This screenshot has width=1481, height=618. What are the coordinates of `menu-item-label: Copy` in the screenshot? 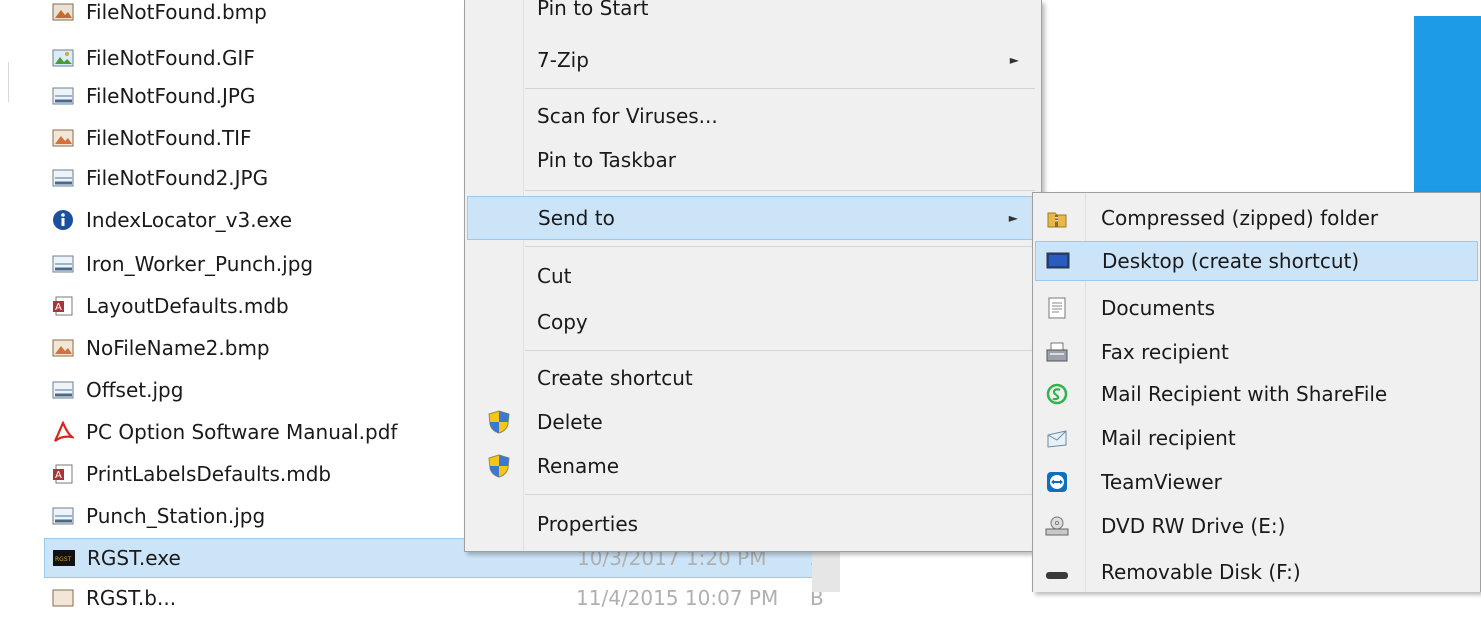 It's located at (562, 322).